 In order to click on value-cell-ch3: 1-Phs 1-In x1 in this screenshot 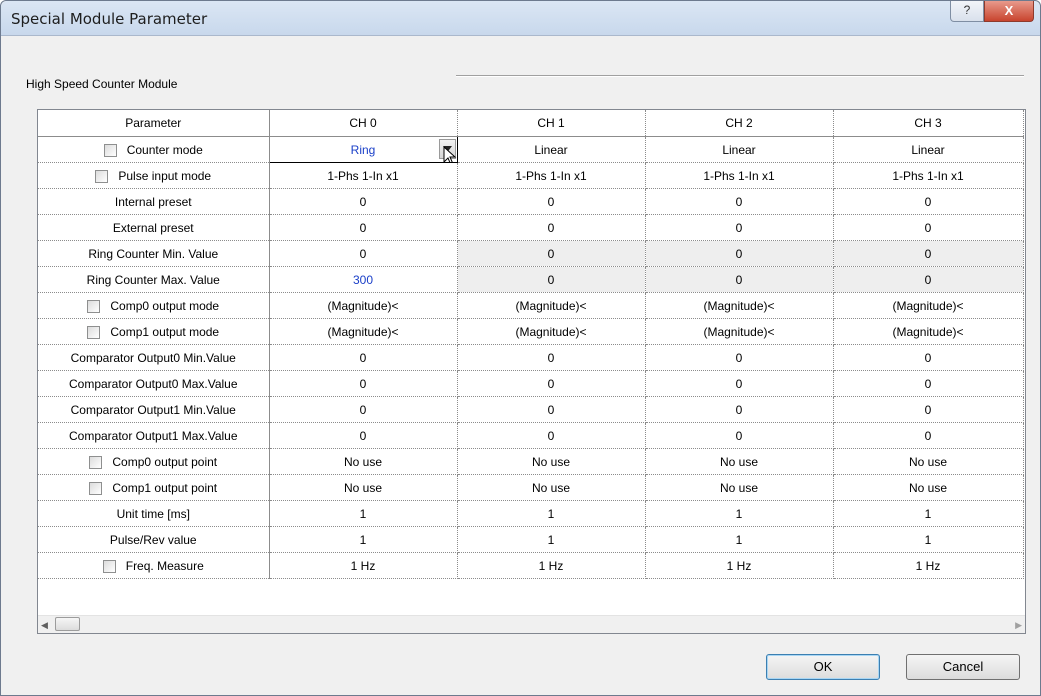, I will do `click(928, 175)`.